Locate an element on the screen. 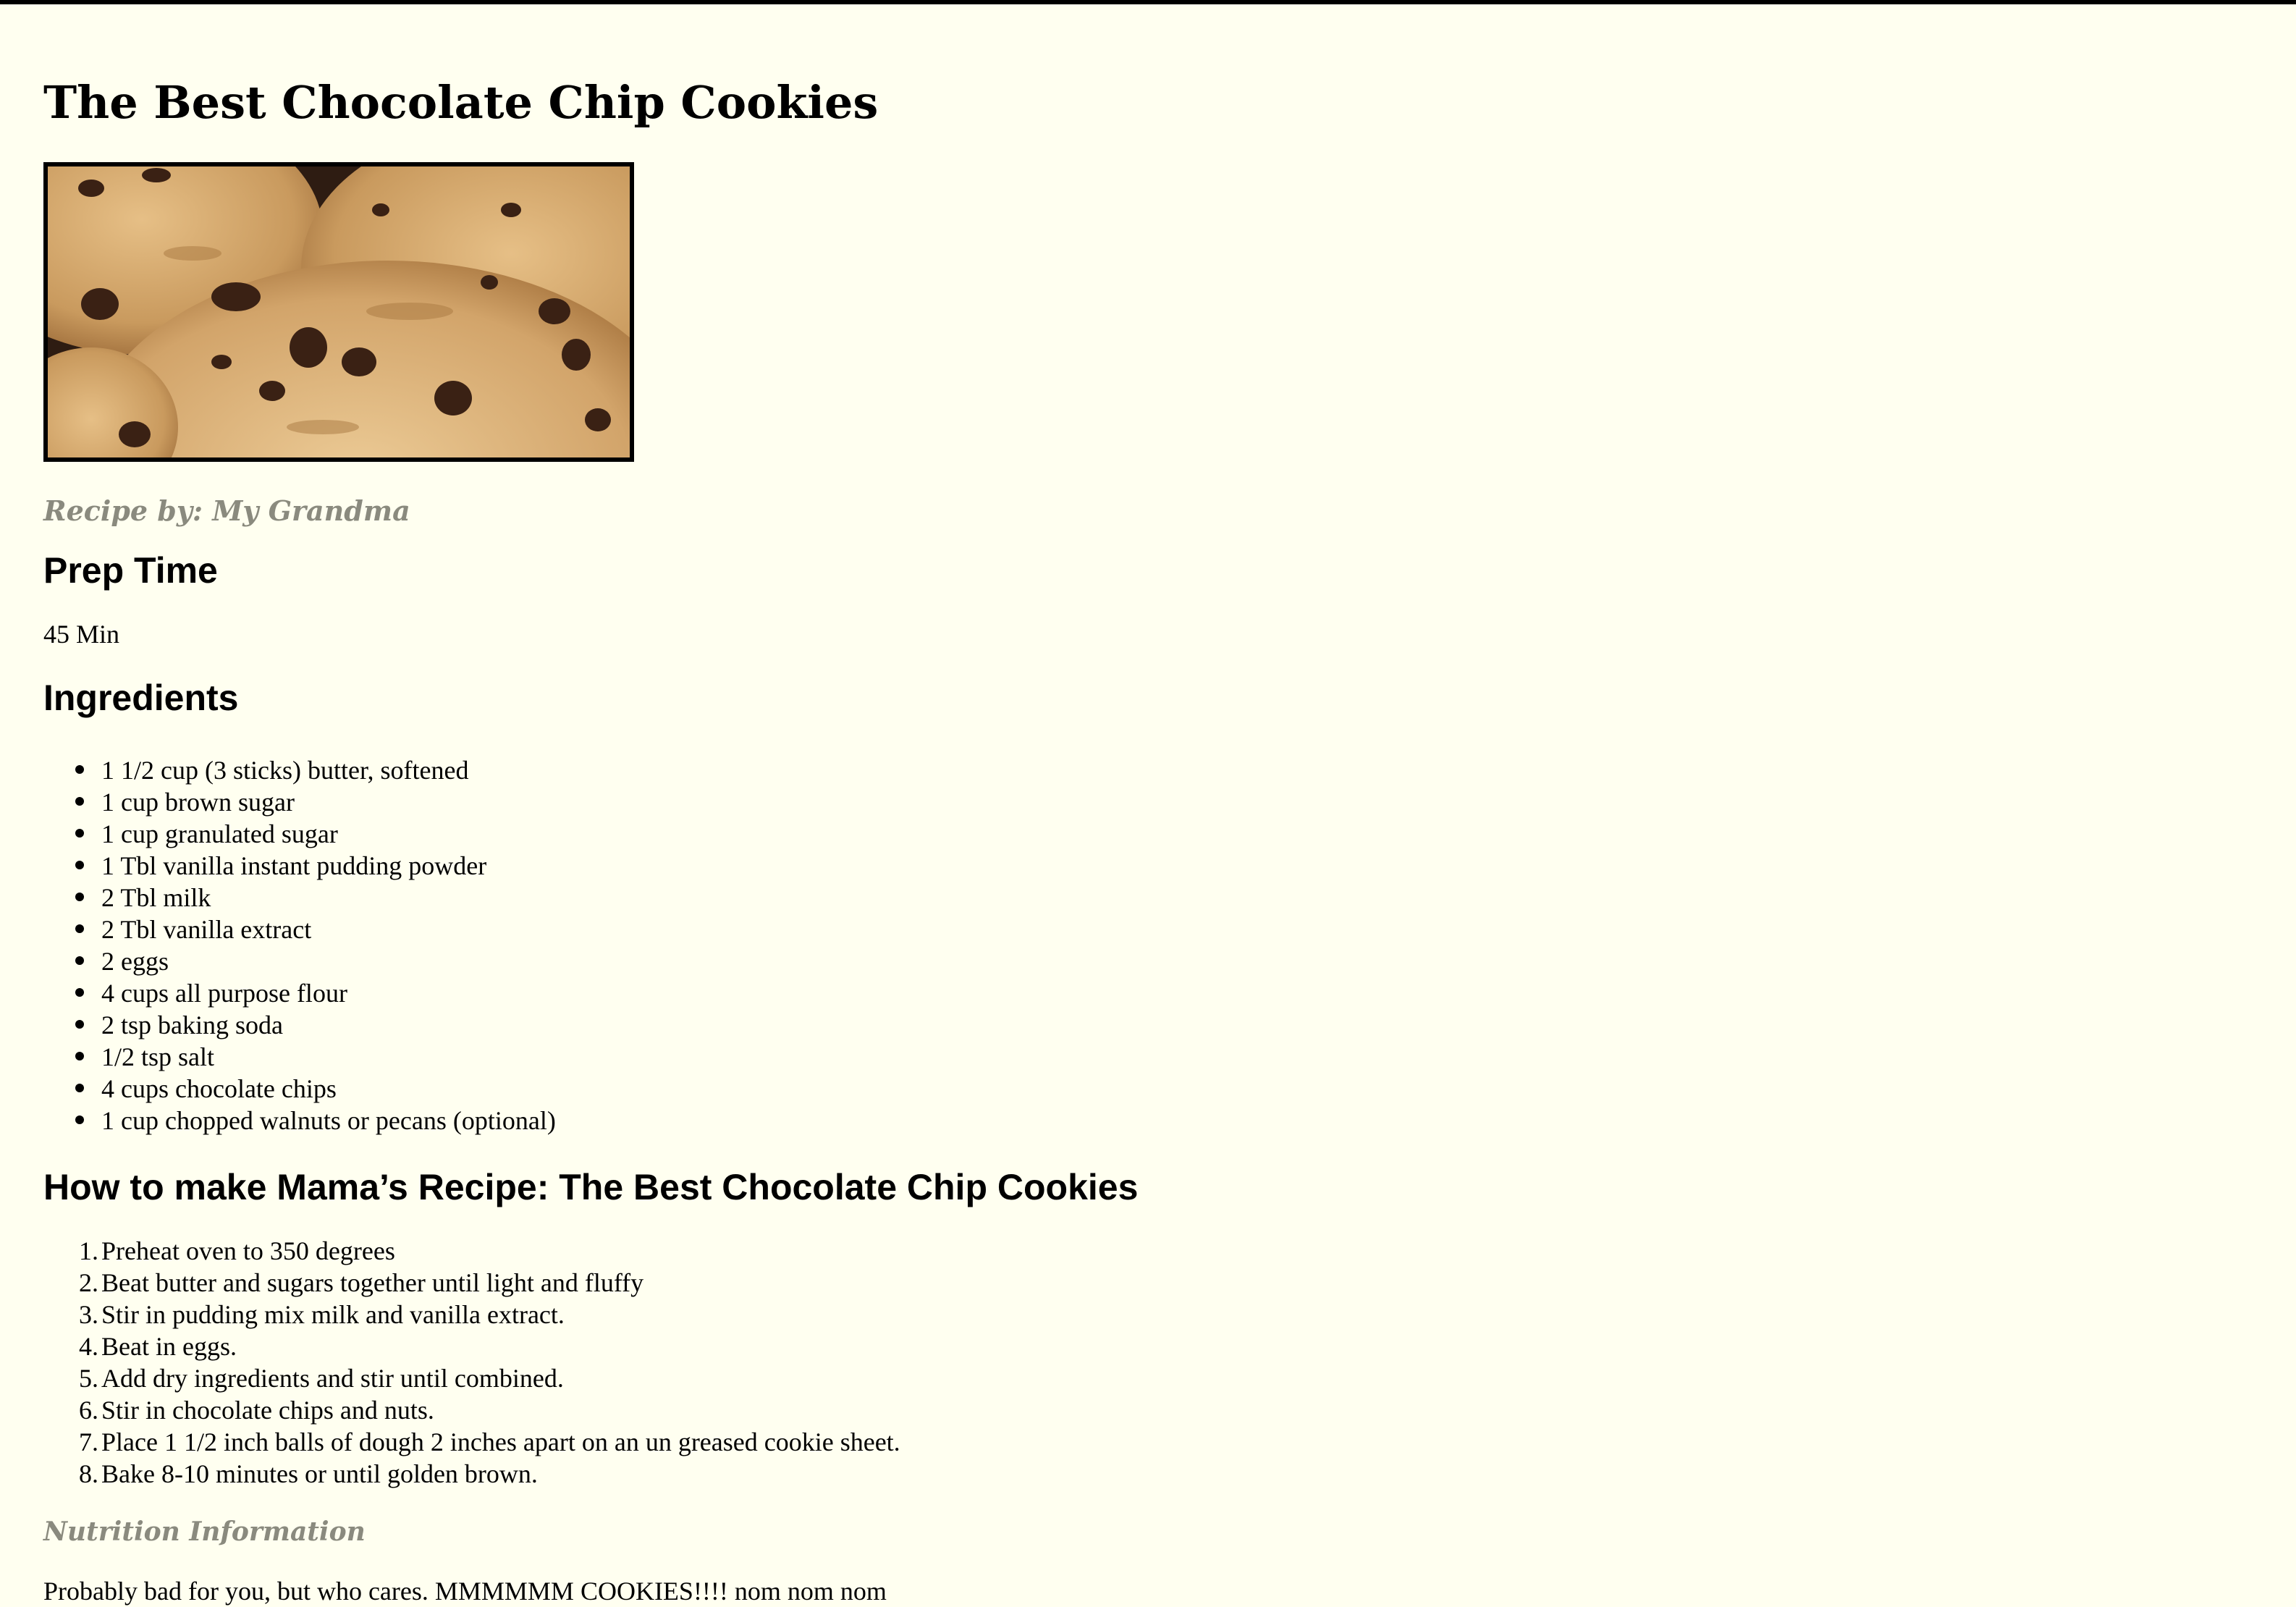  ingredient-item: 4 cups all purpose flour is located at coordinates (299, 993).